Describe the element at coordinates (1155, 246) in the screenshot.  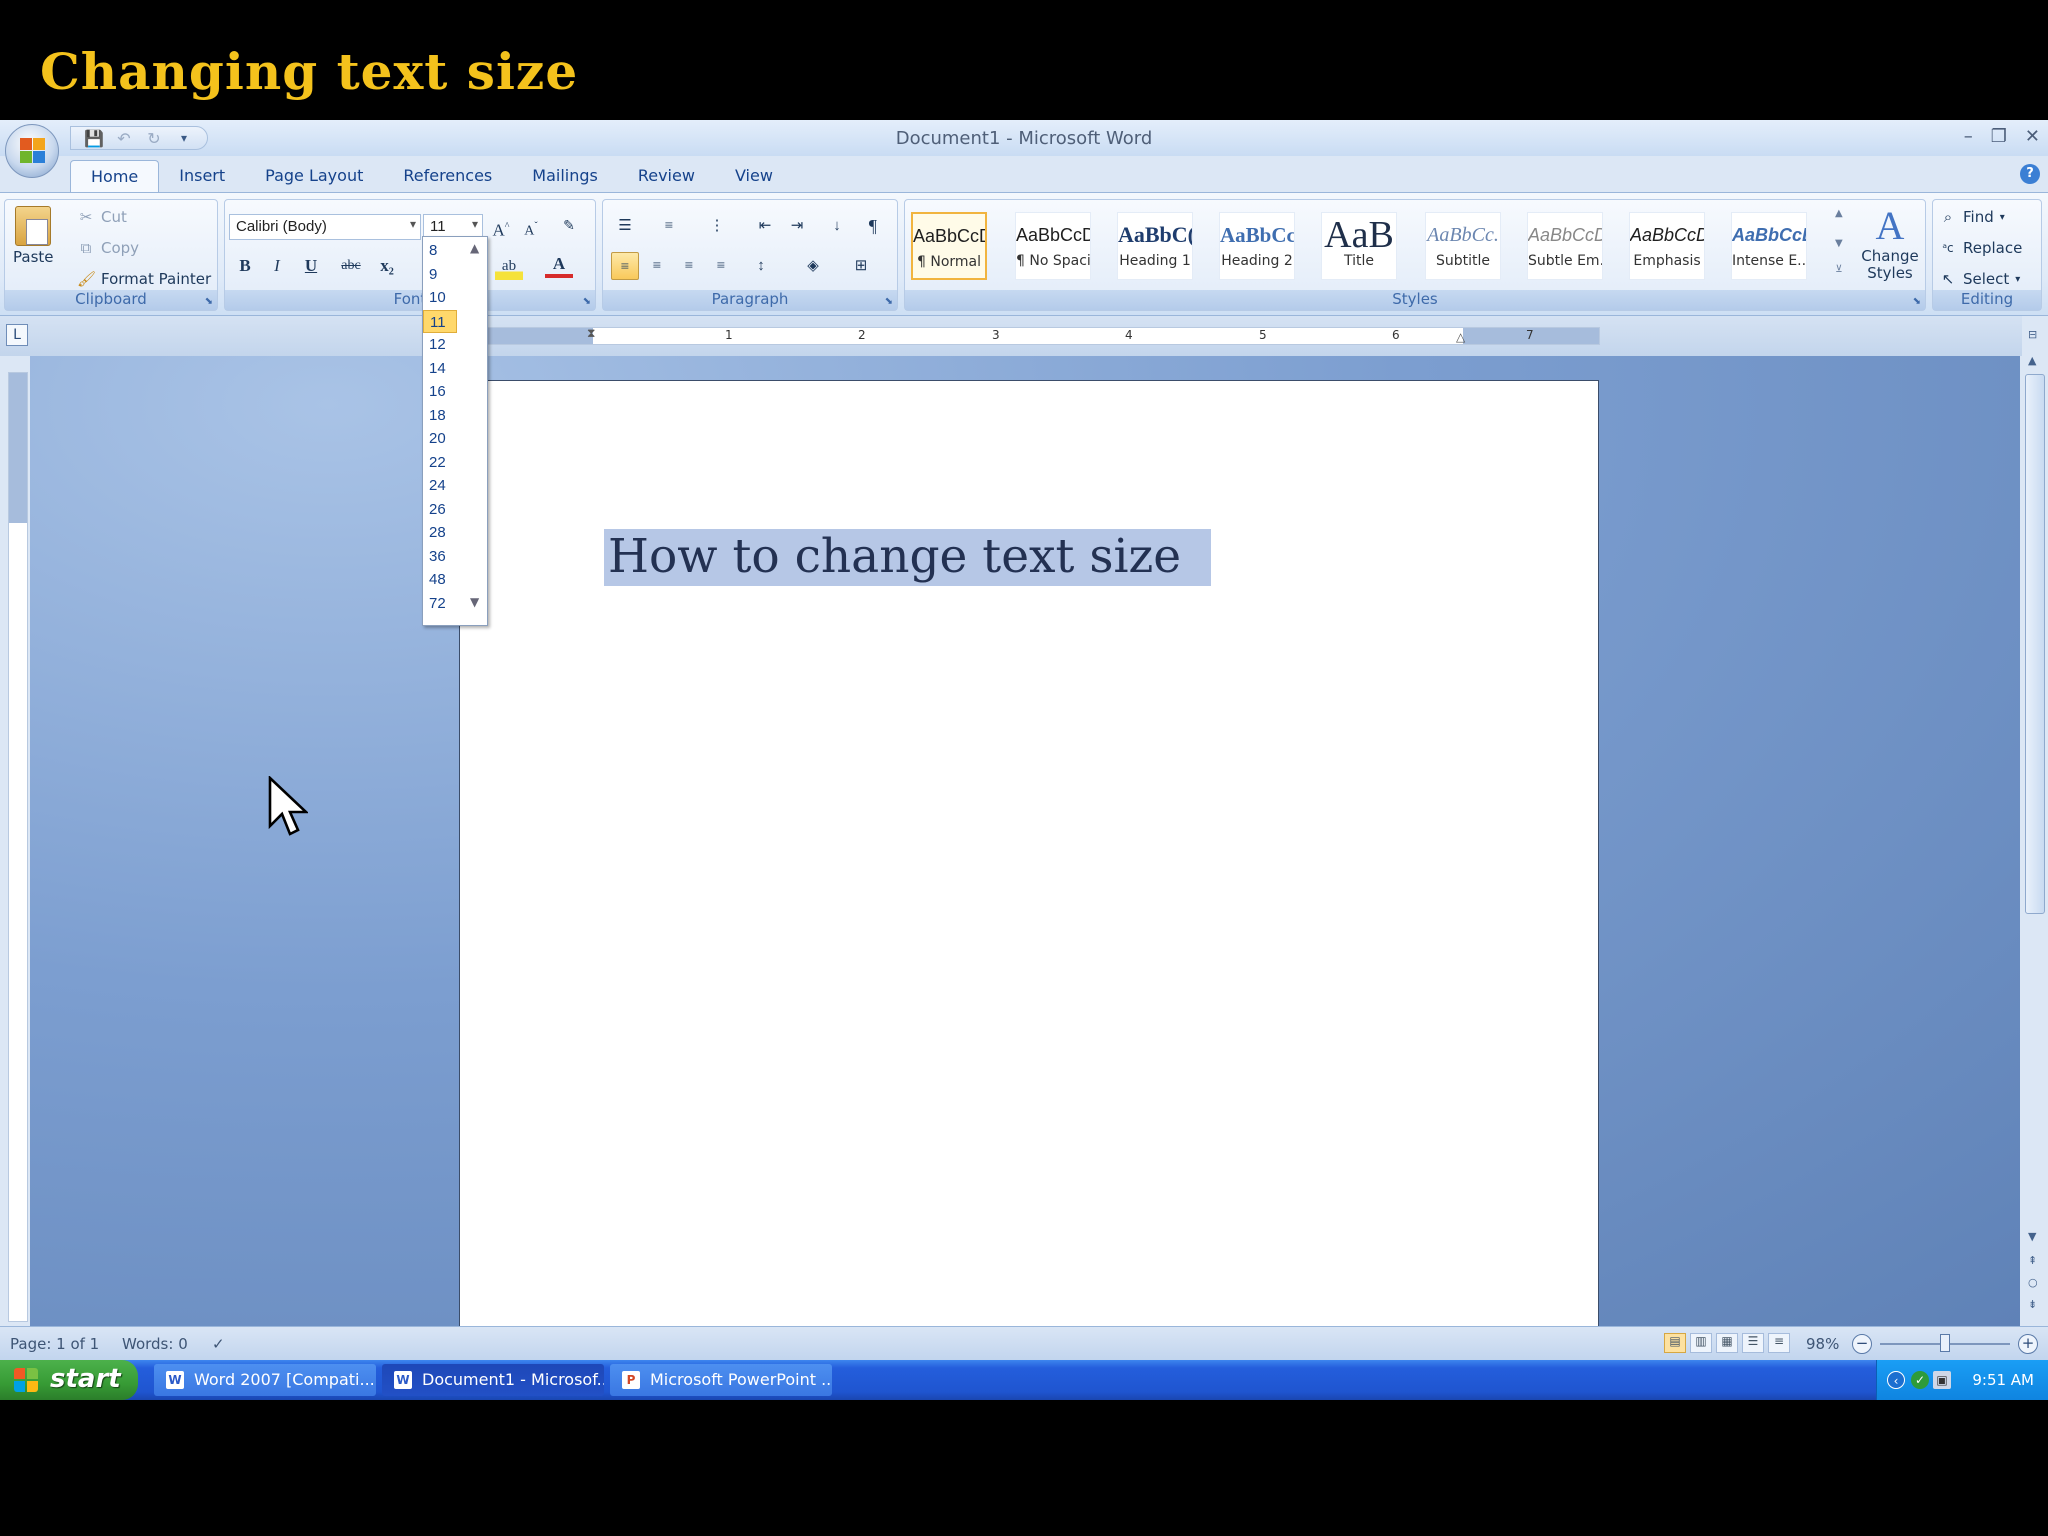
I see `style-heading-1: AaBbC( Heading 1` at that location.